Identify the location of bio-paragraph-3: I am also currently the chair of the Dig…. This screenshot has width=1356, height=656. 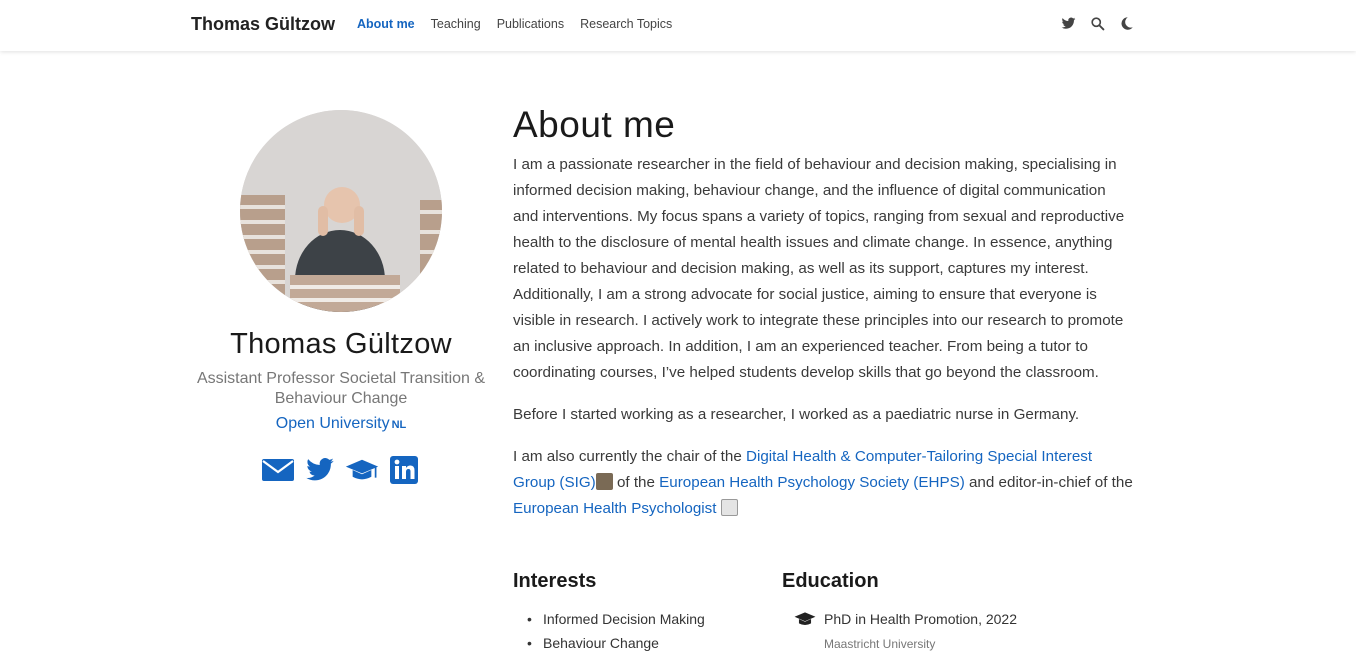
(823, 483).